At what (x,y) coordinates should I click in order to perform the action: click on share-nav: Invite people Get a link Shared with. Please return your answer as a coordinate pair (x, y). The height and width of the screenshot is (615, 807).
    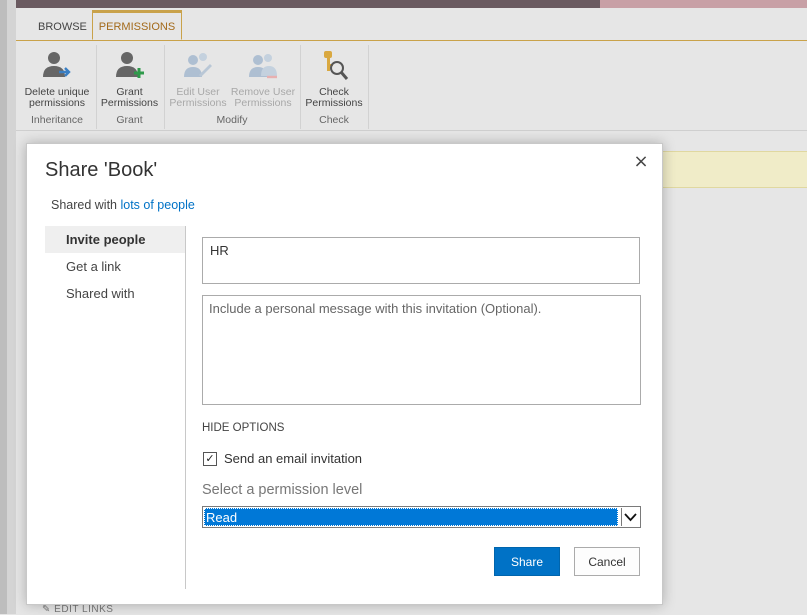
    Looking at the image, I should click on (115, 266).